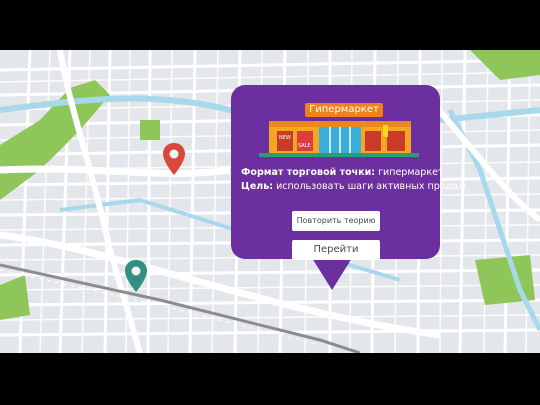 The image size is (540, 405). I want to click on format-line: Формат торговой точки: гипермаркет, so click(342, 172).